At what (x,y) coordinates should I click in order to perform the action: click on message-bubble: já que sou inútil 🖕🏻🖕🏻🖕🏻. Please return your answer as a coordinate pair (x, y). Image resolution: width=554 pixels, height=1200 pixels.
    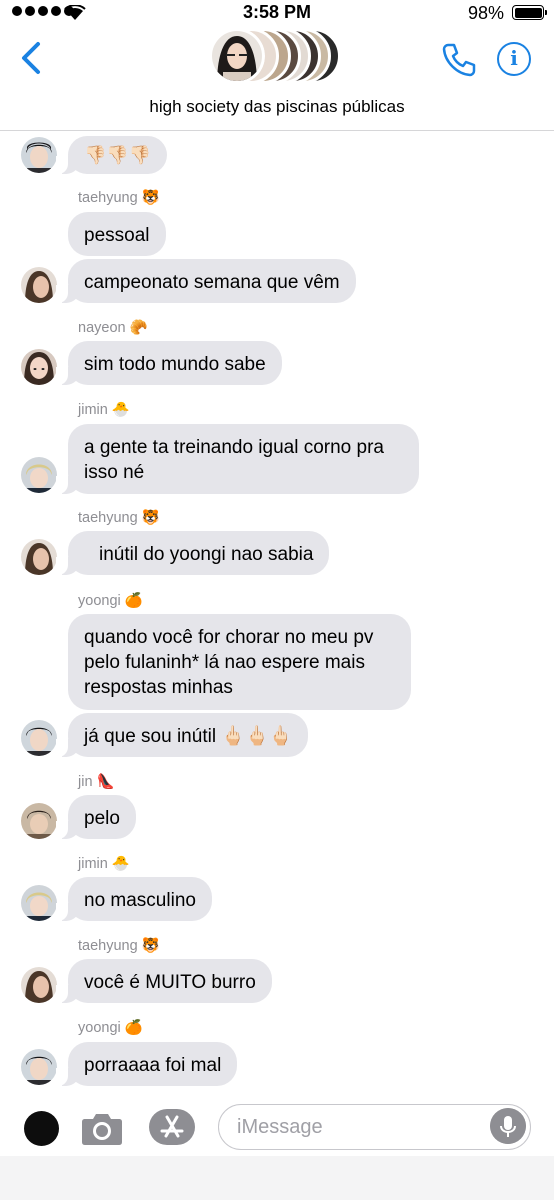
    Looking at the image, I should click on (182, 735).